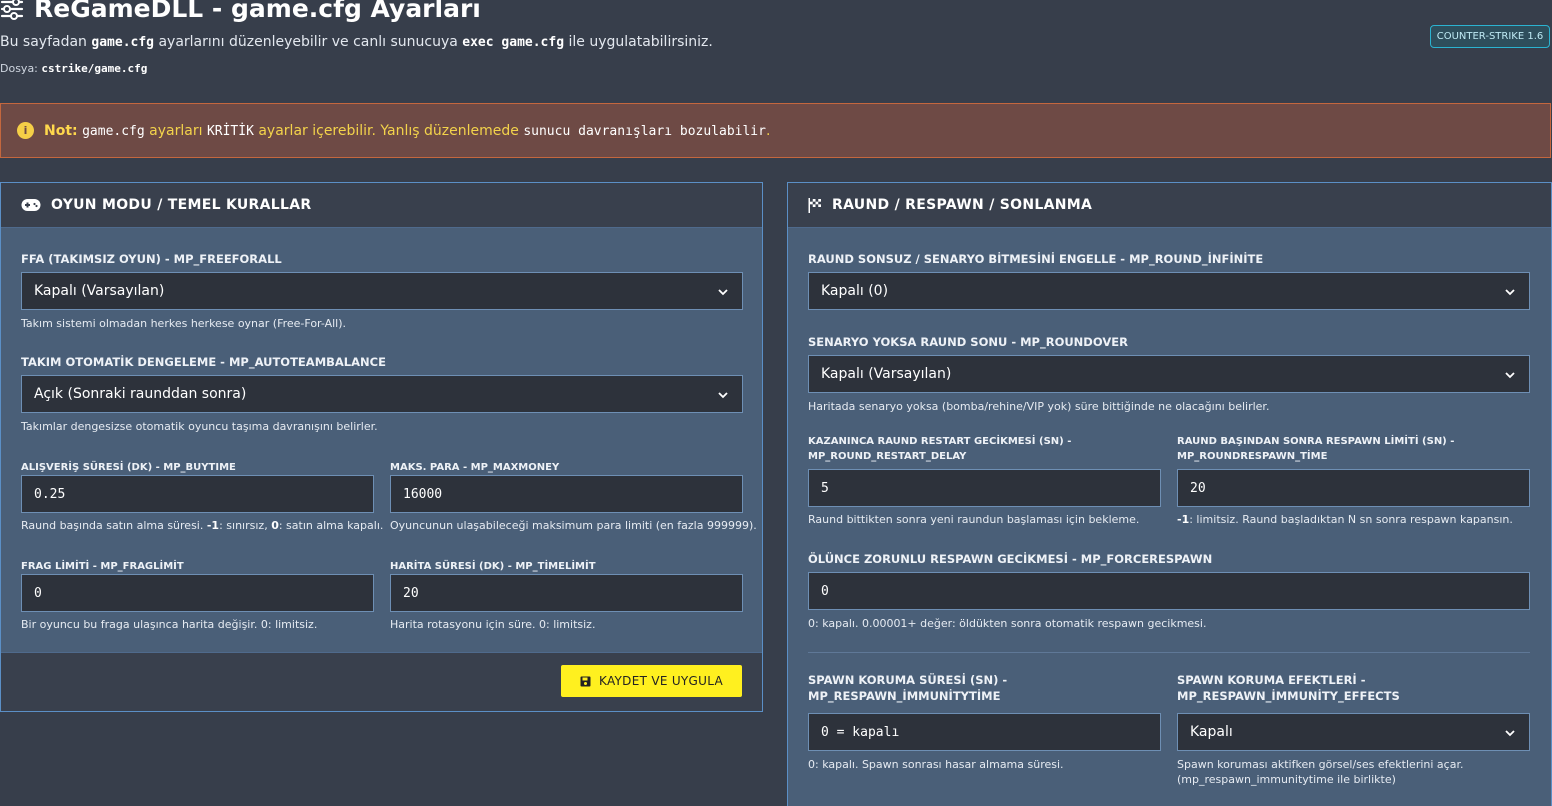 This screenshot has height=806, width=1552. Describe the element at coordinates (1353, 732) in the screenshot. I see `immunity-effects-select: Kapalı` at that location.